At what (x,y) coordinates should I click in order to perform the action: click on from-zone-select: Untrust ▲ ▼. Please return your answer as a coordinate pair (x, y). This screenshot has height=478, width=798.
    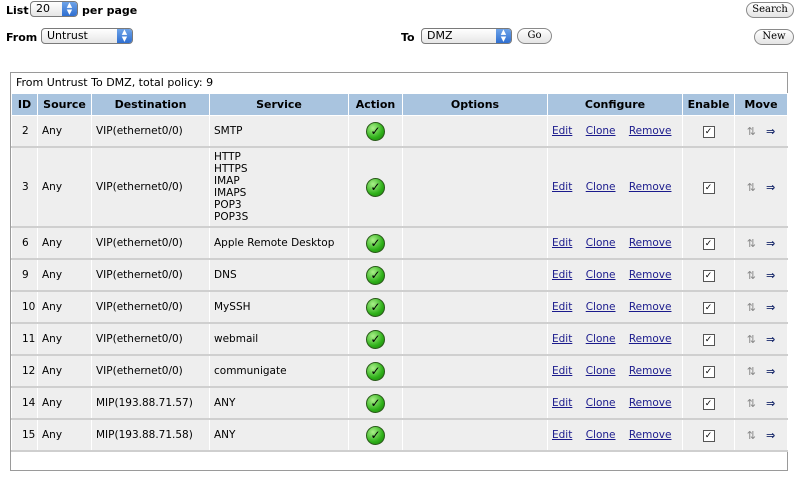
    Looking at the image, I should click on (87, 36).